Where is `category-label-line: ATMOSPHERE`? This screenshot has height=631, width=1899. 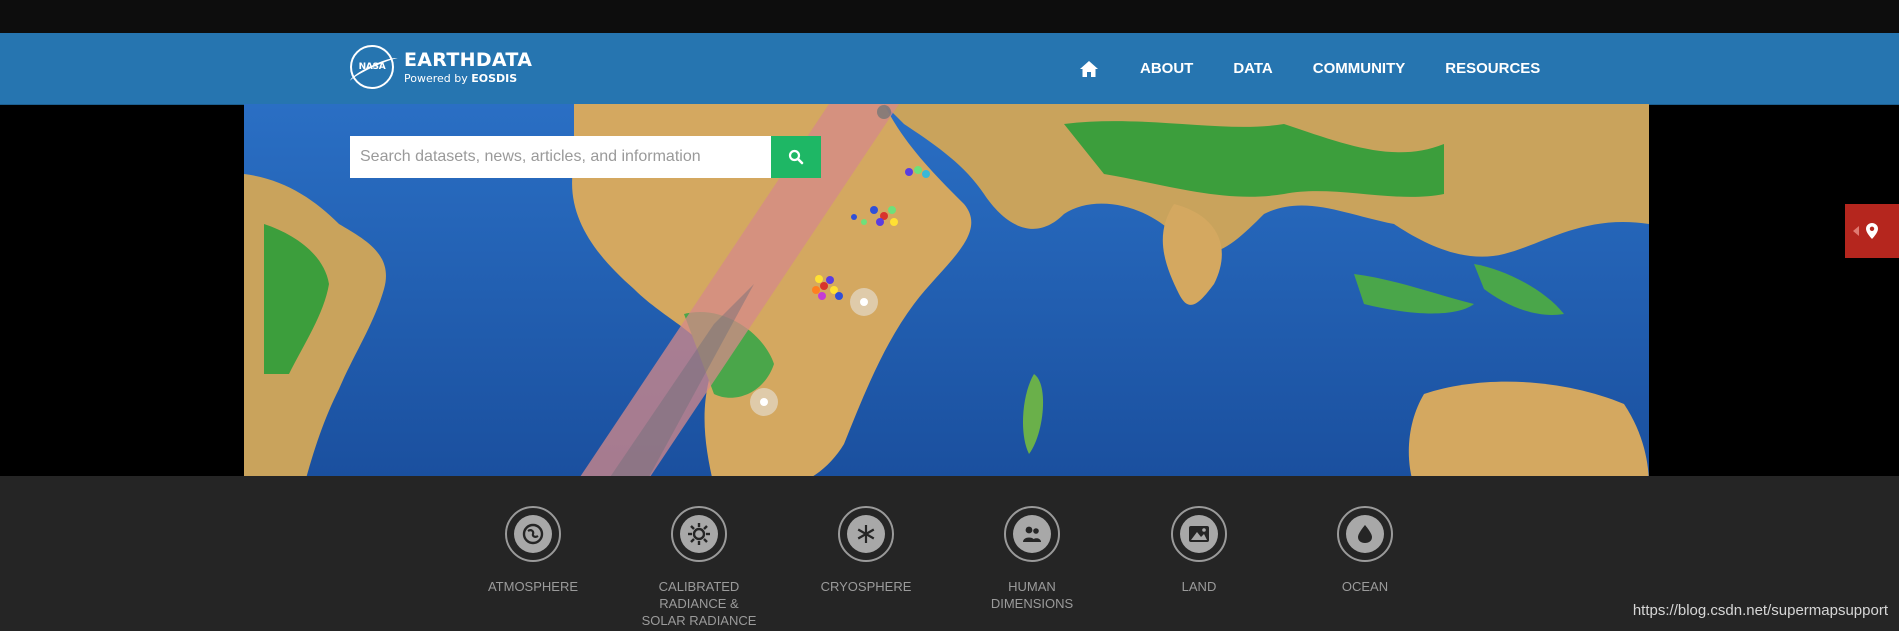 category-label-line: ATMOSPHERE is located at coordinates (533, 586).